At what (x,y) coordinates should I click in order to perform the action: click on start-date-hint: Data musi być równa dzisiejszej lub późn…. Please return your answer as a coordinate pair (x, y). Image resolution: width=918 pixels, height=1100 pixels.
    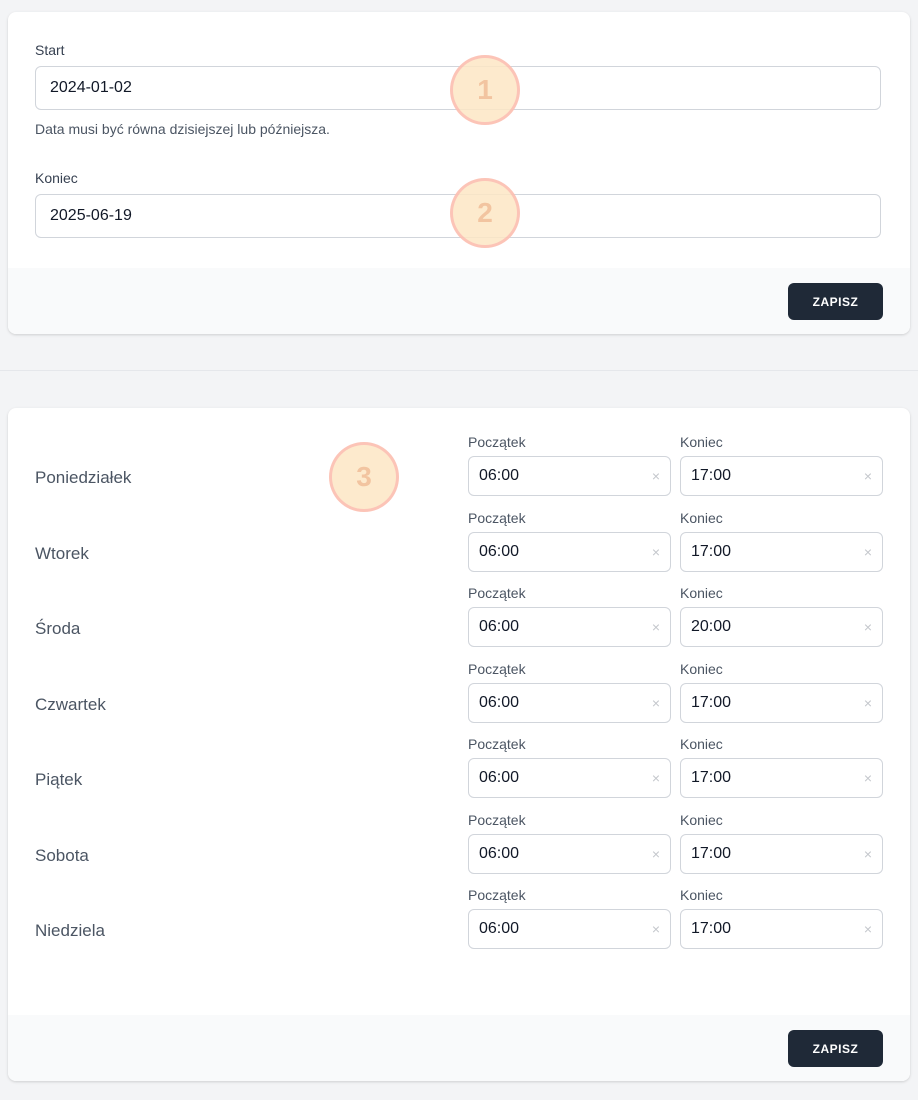
    Looking at the image, I should click on (182, 129).